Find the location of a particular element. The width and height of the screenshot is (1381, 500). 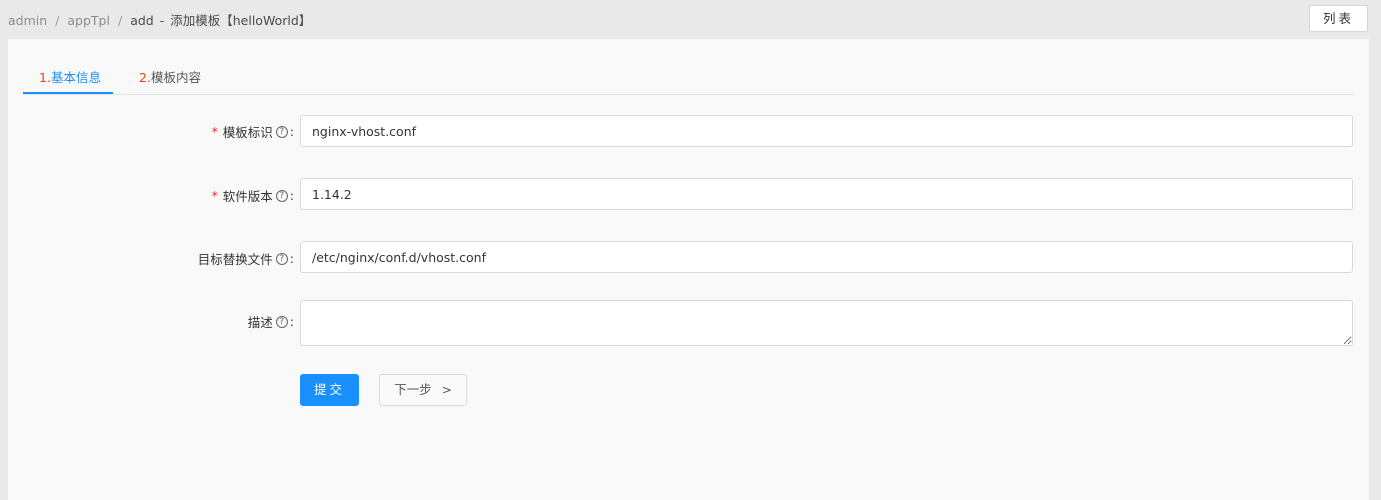

submit-button: 提交 is located at coordinates (329, 390).